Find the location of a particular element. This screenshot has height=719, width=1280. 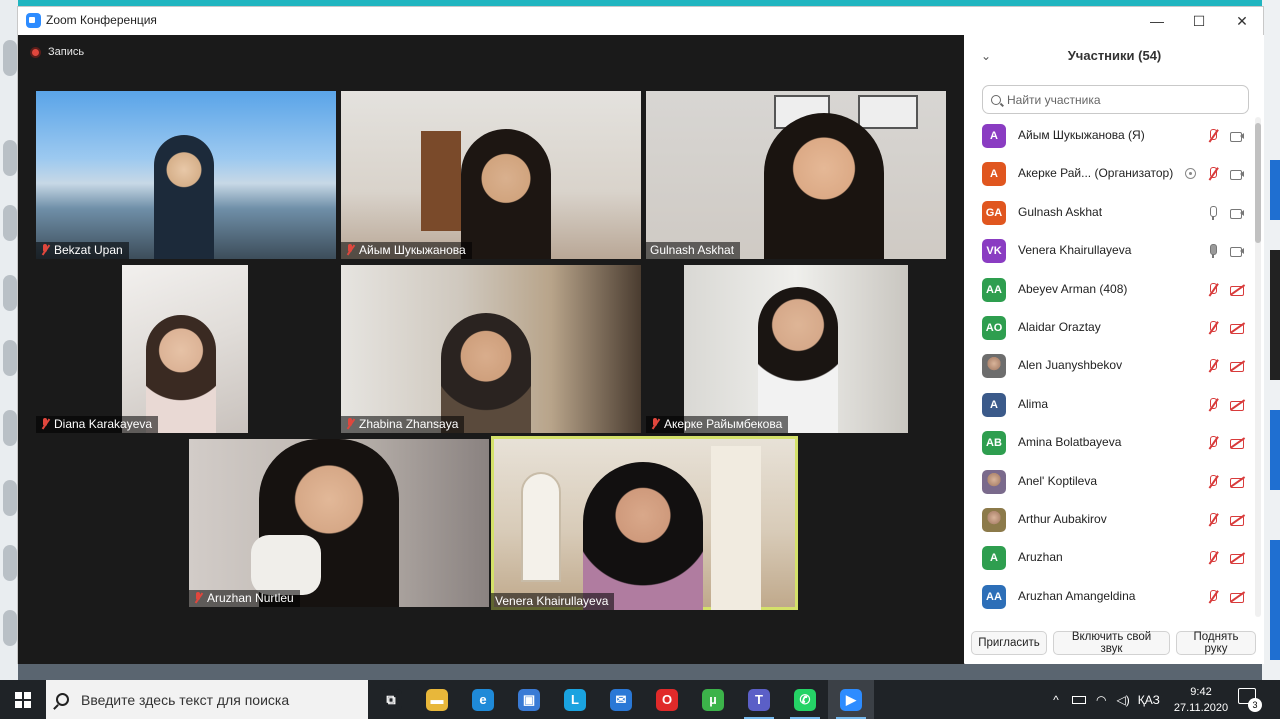

windows-logo-icon is located at coordinates (23, 699).